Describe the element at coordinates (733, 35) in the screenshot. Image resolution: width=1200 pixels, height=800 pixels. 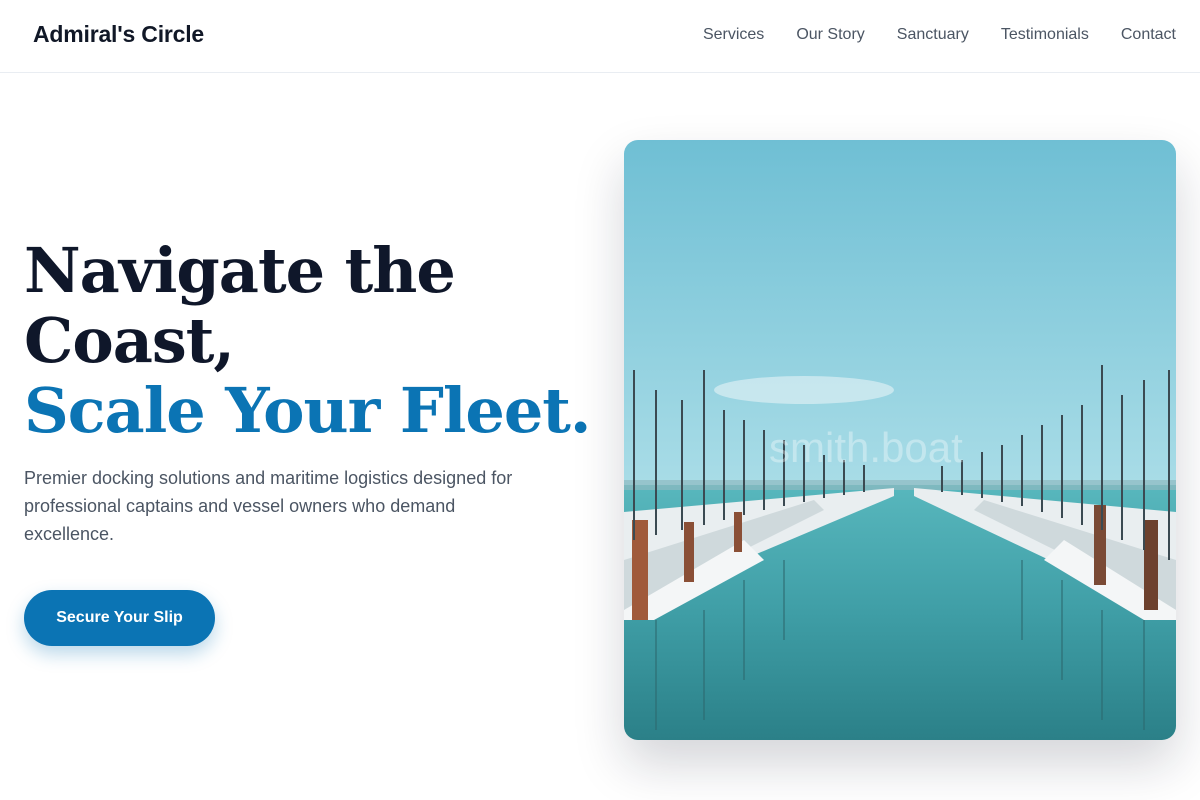
I see `nav-link-services: Services` at that location.